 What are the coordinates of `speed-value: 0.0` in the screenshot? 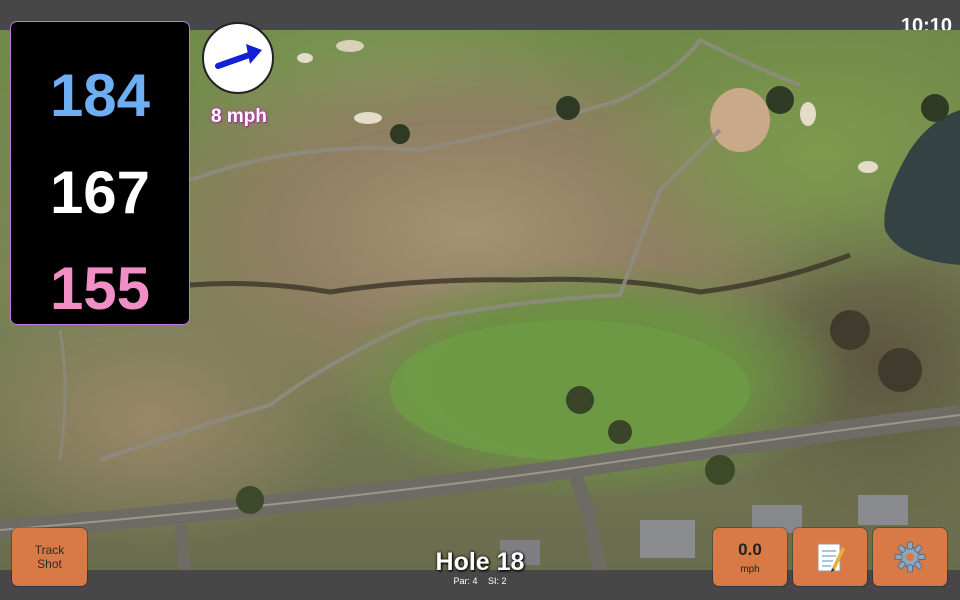 It's located at (750, 549).